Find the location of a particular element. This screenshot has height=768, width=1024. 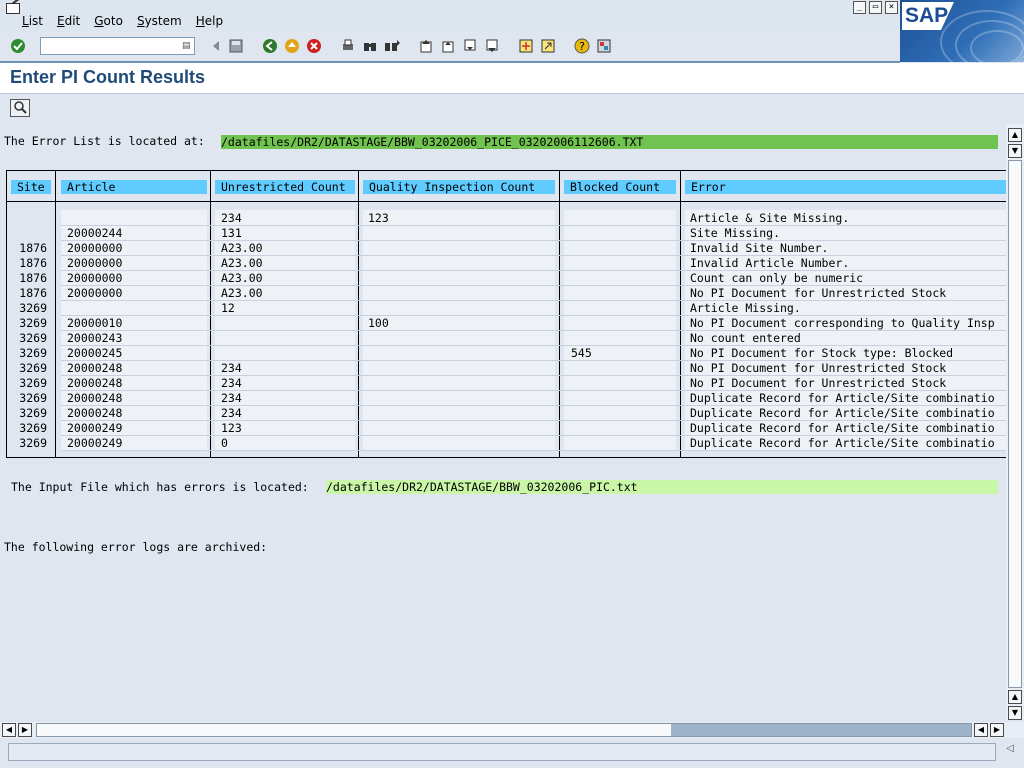

scroll-down-icon: ▼ is located at coordinates (1015, 713).